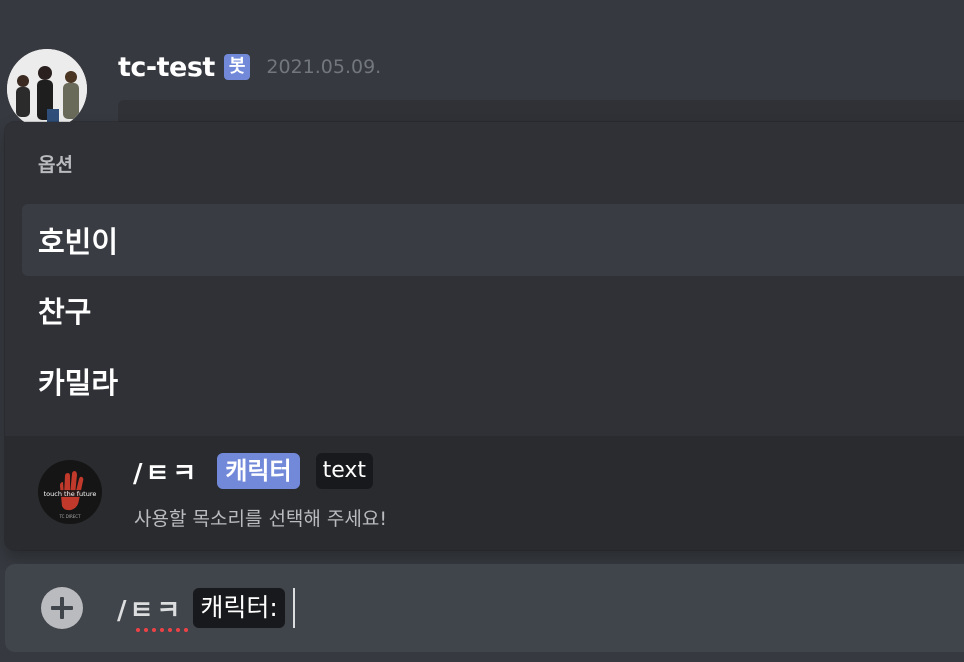  Describe the element at coordinates (493, 240) in the screenshot. I see `option-item: 호빈이` at that location.